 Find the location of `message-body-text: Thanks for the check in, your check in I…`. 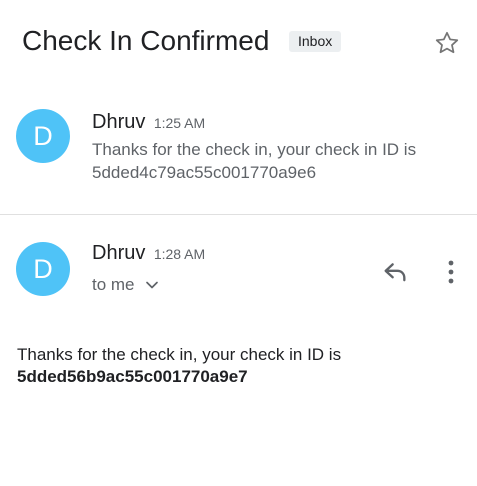

message-body-text: Thanks for the check in, your check in I… is located at coordinates (179, 354).